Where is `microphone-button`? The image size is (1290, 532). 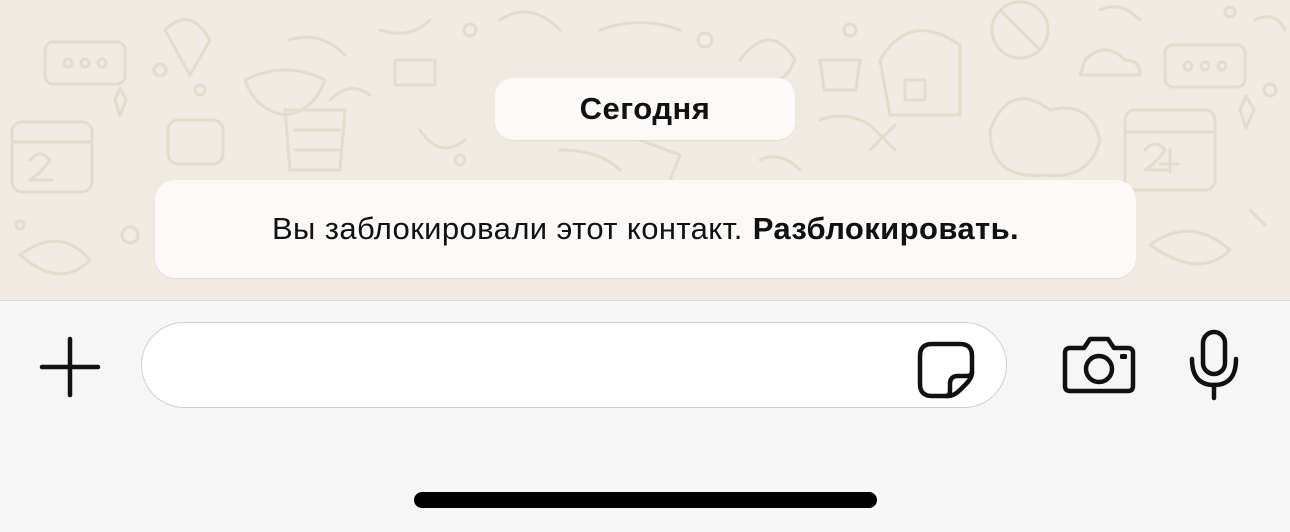 microphone-button is located at coordinates (1214, 365).